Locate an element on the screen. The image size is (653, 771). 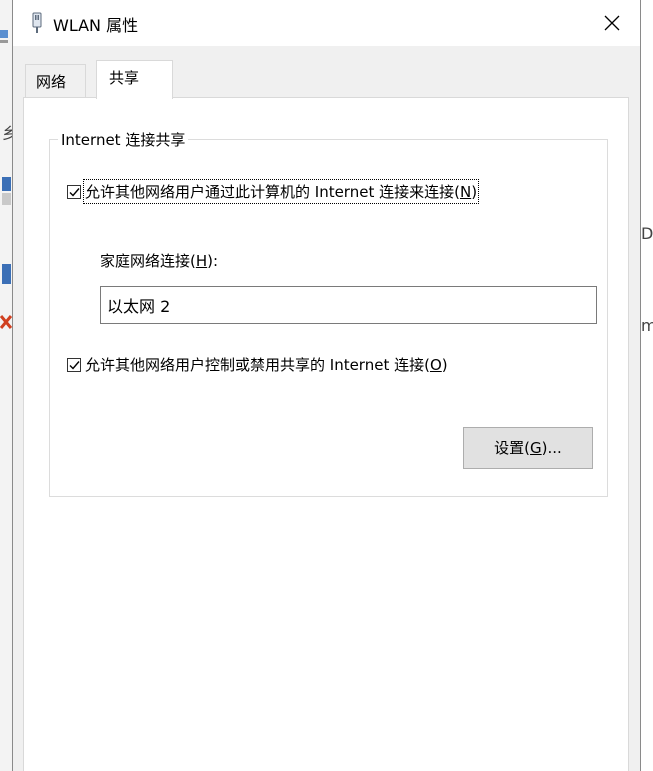
allow-control-label: 允许其他网络用户控制或禁用共享的 Internet 连接(O) is located at coordinates (266, 365).